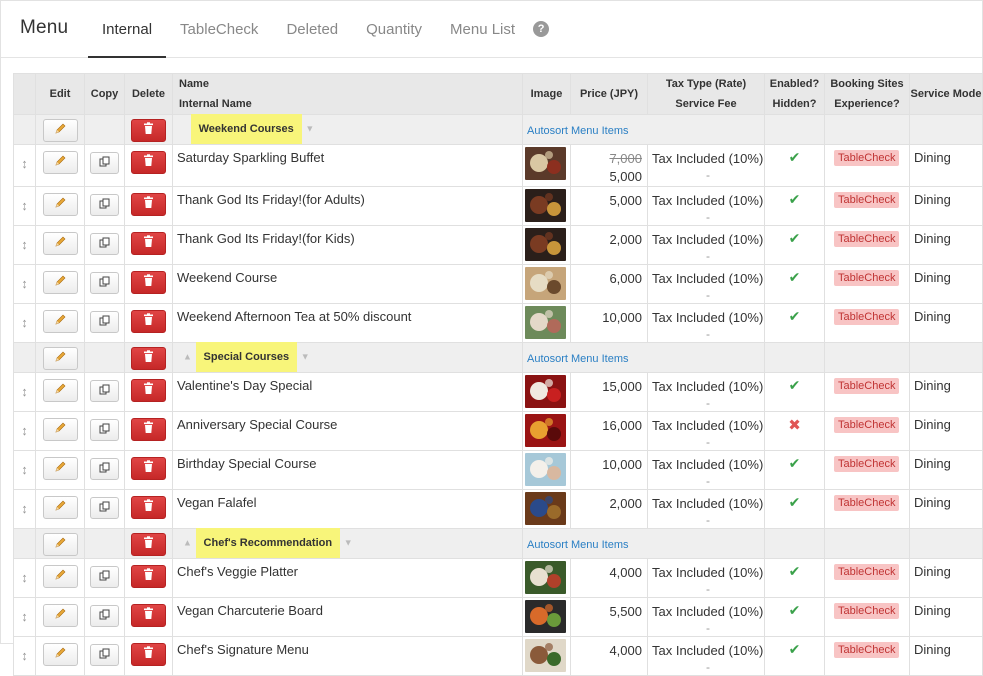 The width and height of the screenshot is (983, 676). I want to click on group-label: Special Courses, so click(246, 357).